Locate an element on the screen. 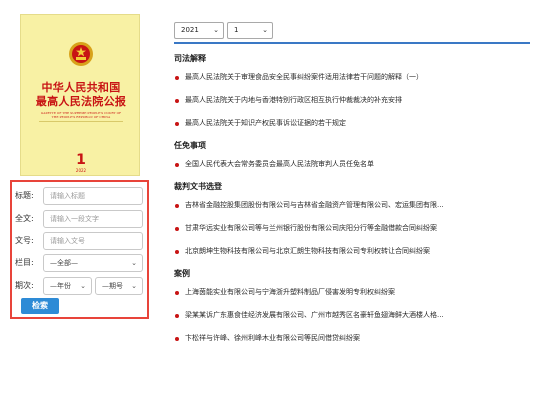  search-button: 检索 is located at coordinates (40, 306).